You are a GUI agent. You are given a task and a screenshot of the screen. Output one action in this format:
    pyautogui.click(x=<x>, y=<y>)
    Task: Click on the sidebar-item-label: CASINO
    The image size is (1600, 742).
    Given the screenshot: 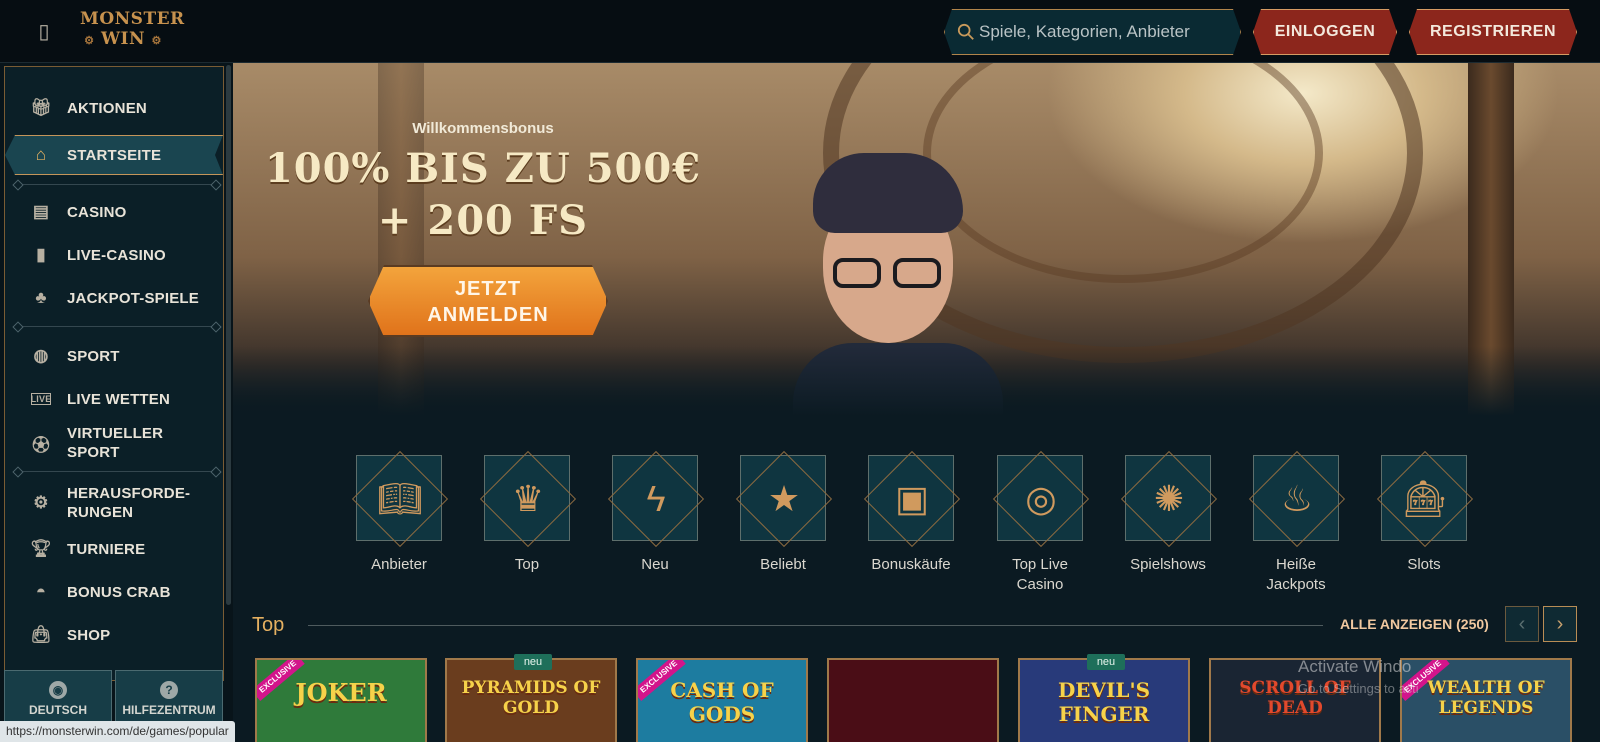 What is the action you would take?
    pyautogui.click(x=97, y=212)
    